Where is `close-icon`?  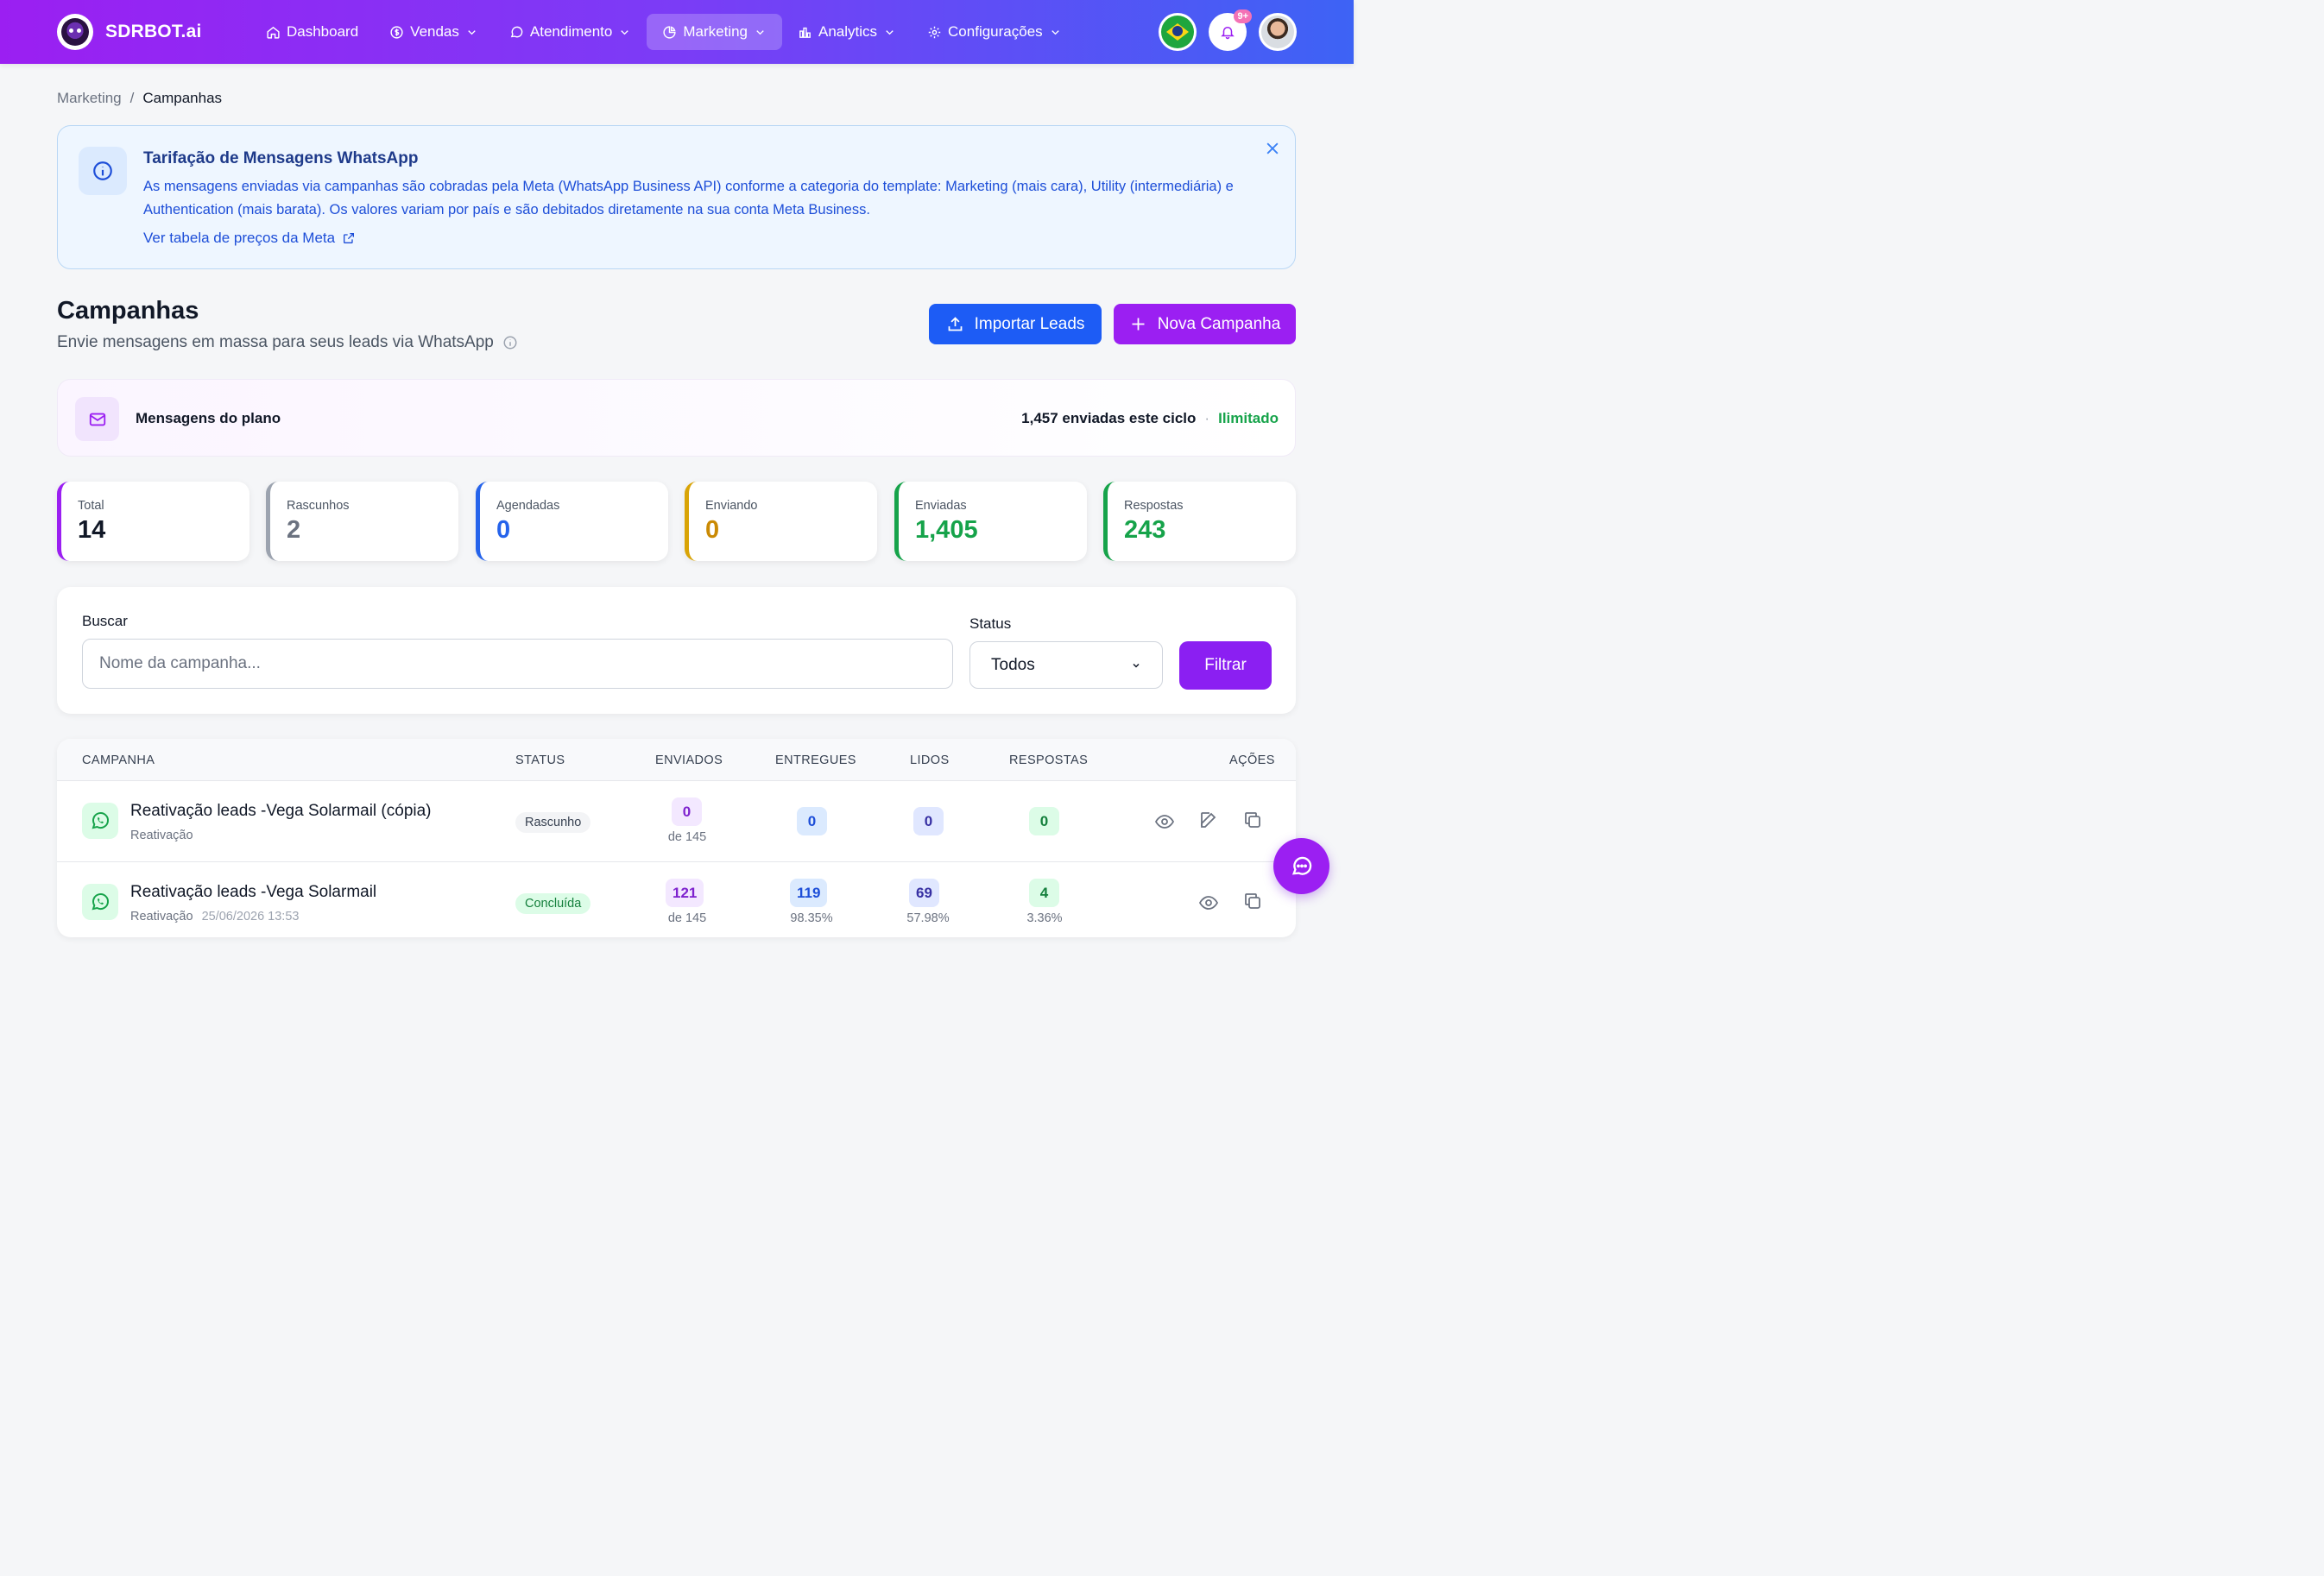
close-icon is located at coordinates (1272, 148).